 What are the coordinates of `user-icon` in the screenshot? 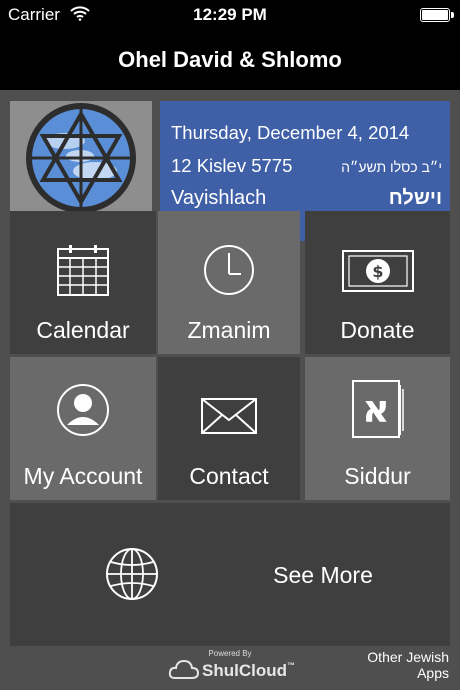 It's located at (83, 412).